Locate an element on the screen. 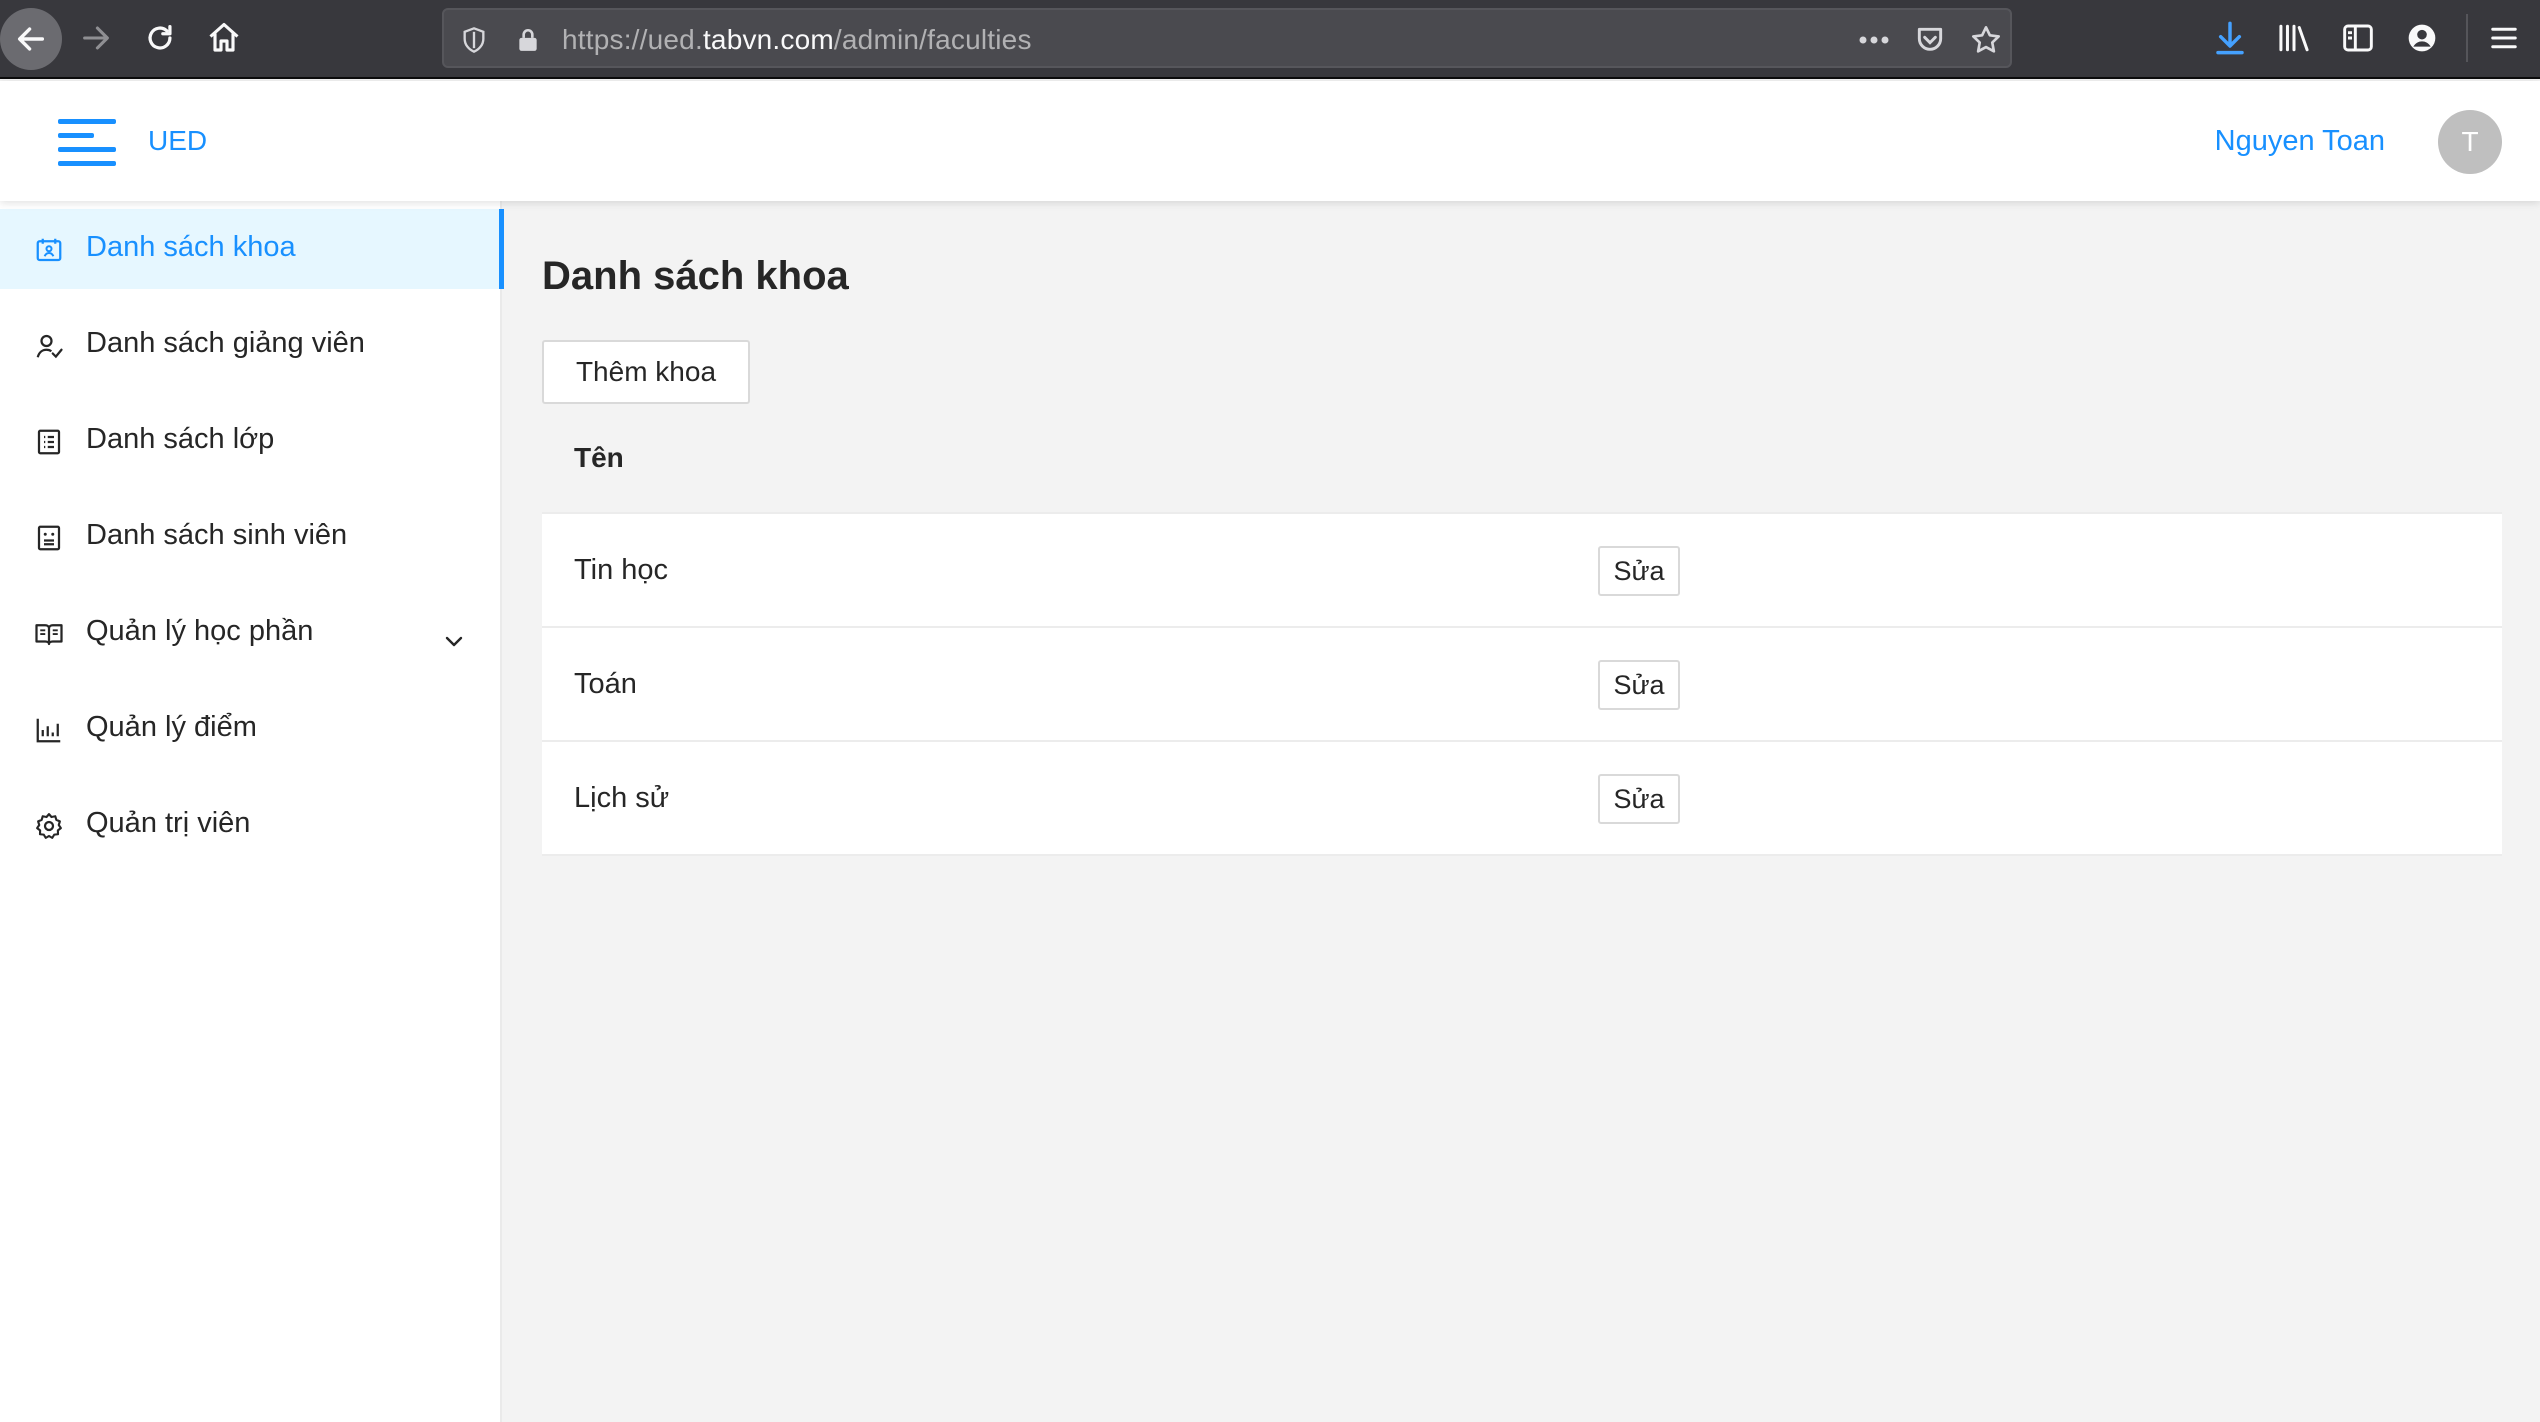 The height and width of the screenshot is (1422, 2540). sidebar-item-label: Danh sách lớp is located at coordinates (180, 439).